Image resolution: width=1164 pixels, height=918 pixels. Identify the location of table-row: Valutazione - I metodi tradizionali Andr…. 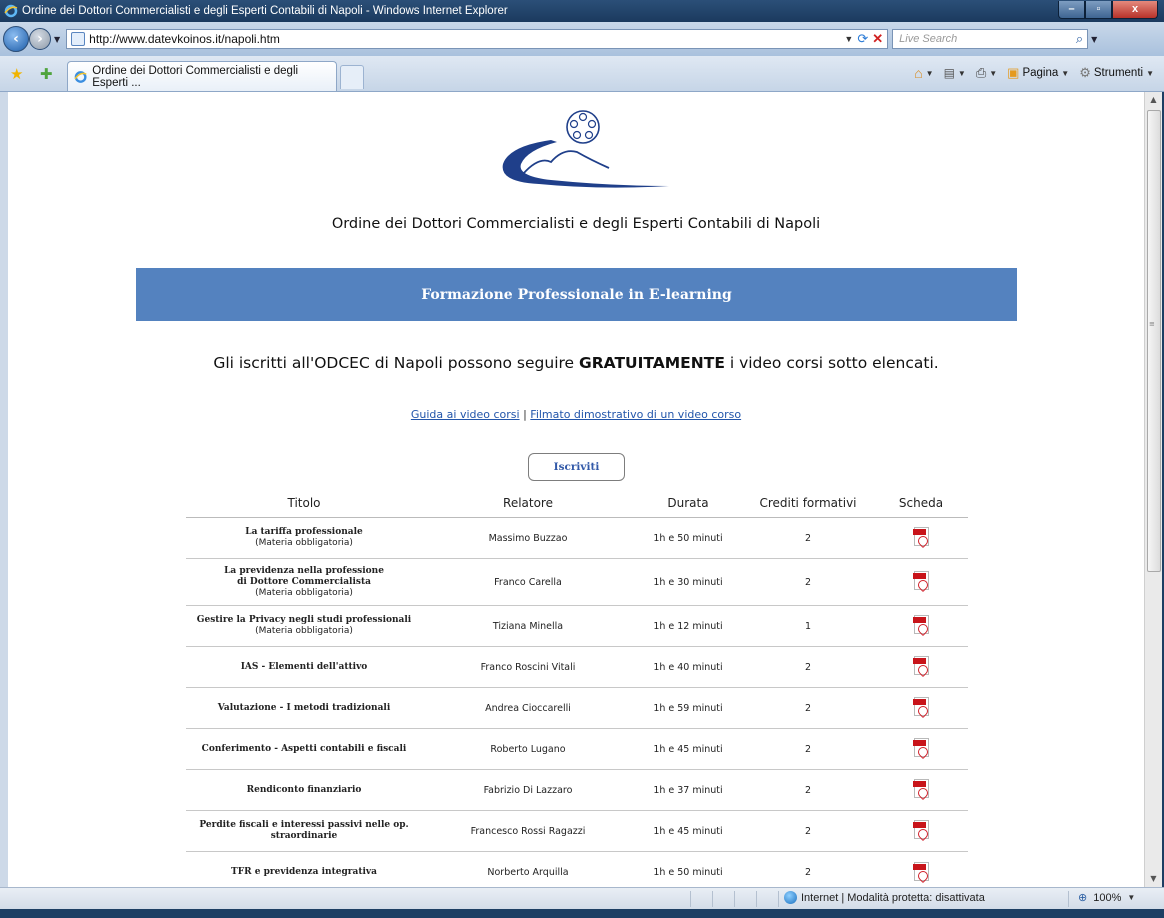
(577, 708).